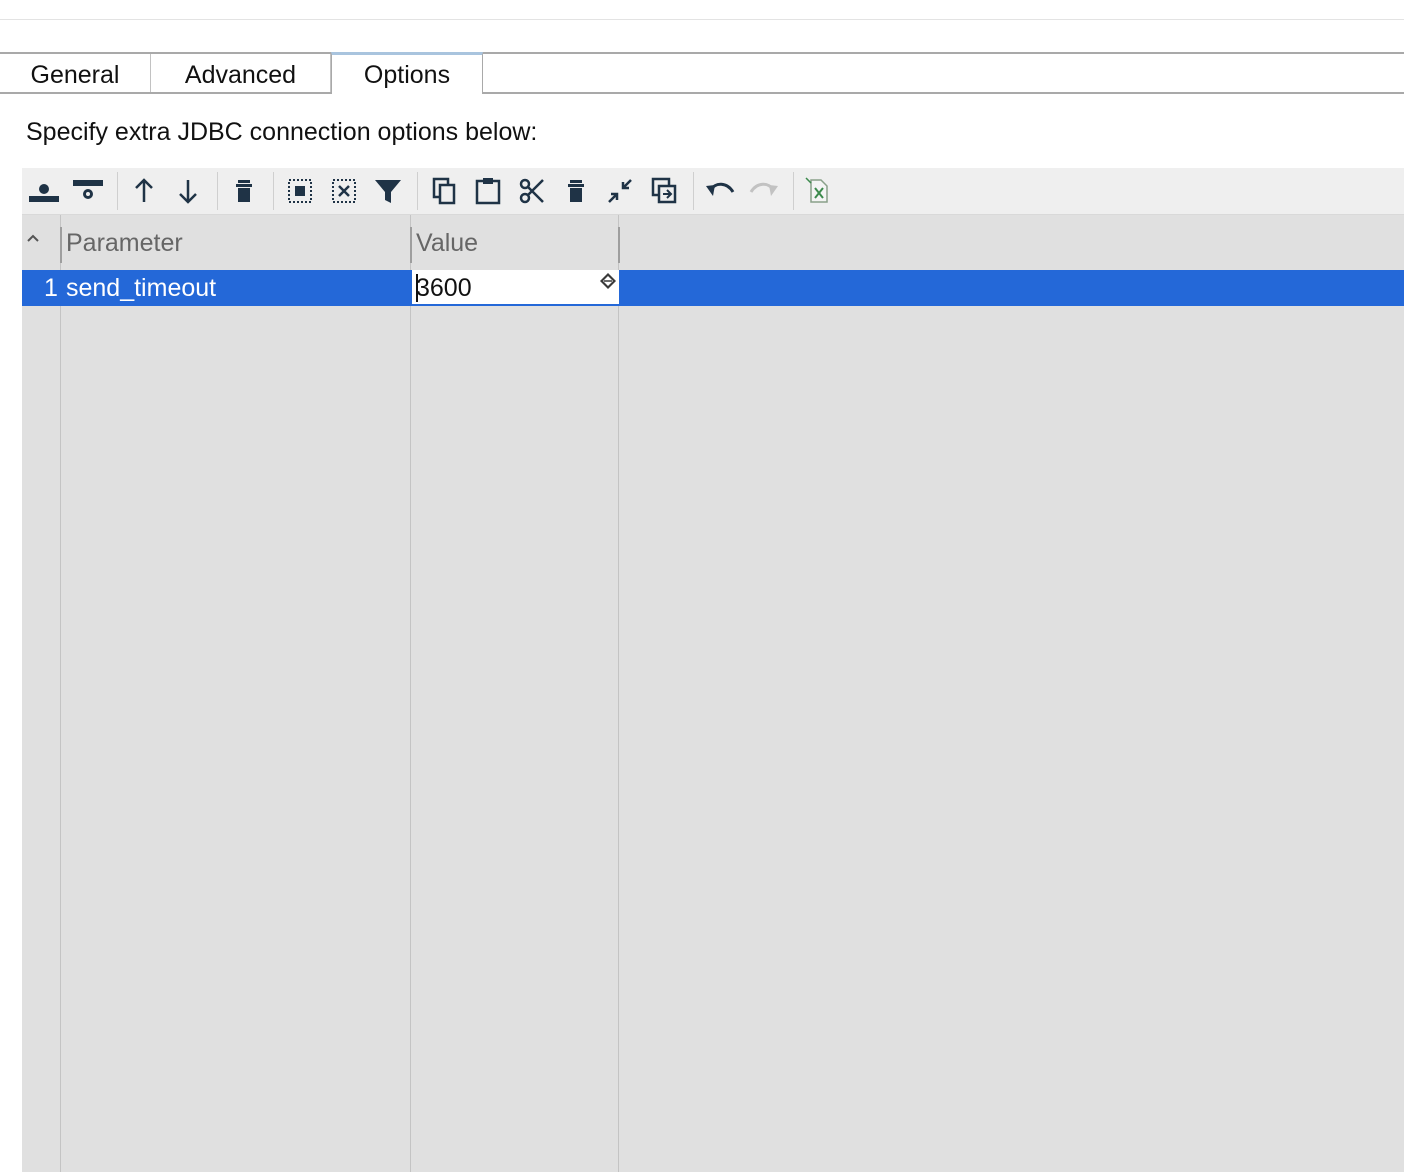 This screenshot has width=1404, height=1172. I want to click on copy-button, so click(444, 191).